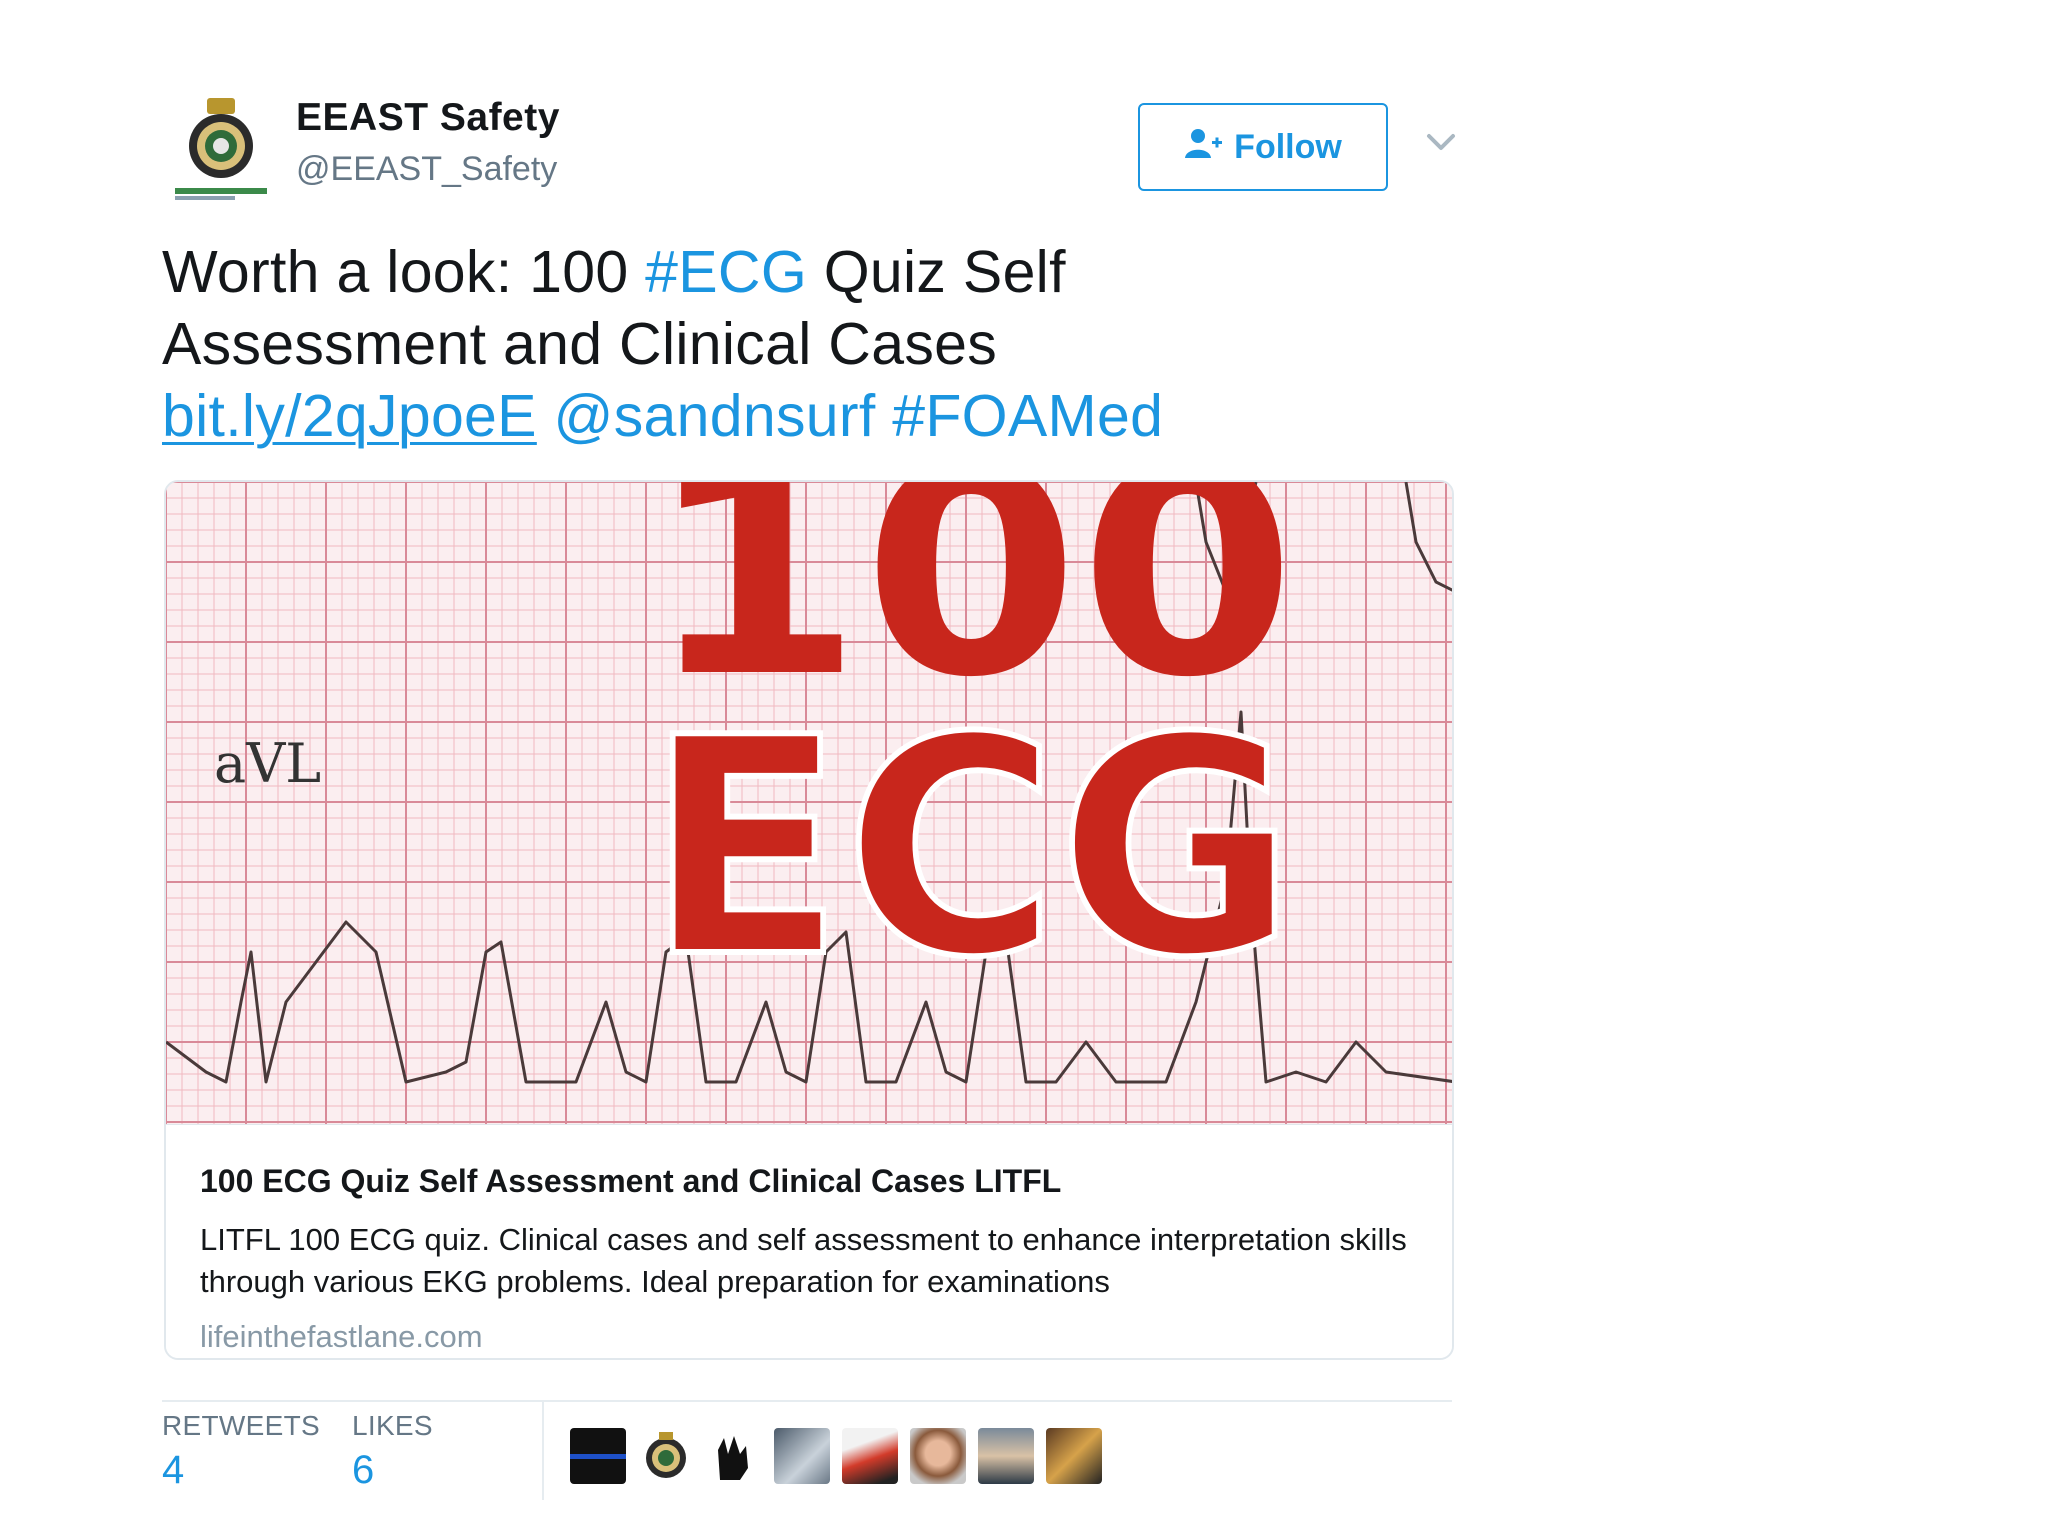 The image size is (2048, 1536). What do you see at coordinates (428, 118) in the screenshot?
I see `author-name: EEAST Safety` at bounding box center [428, 118].